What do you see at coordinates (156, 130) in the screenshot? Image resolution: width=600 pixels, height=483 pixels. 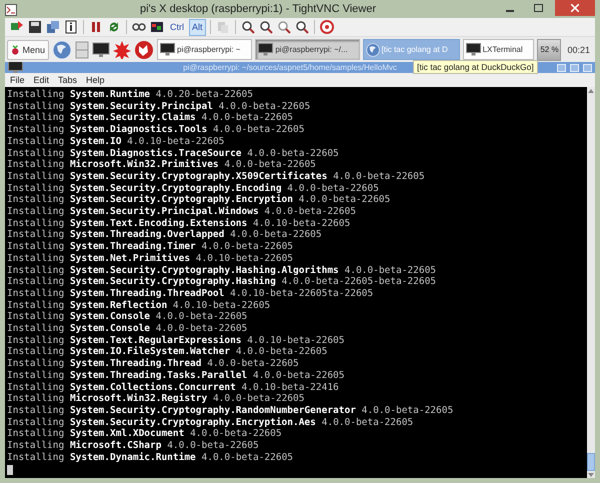 I see `terminal-line: Installing System.Diagnostics.Tools 4.0.0-beta-22605` at bounding box center [156, 130].